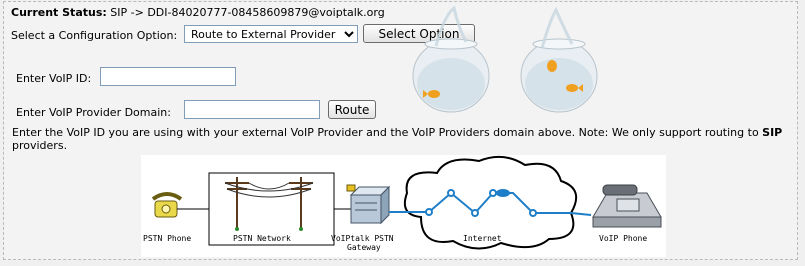  Describe the element at coordinates (362, 238) in the screenshot. I see `gateway-label-line1: VoIPtalk PSTN` at that location.